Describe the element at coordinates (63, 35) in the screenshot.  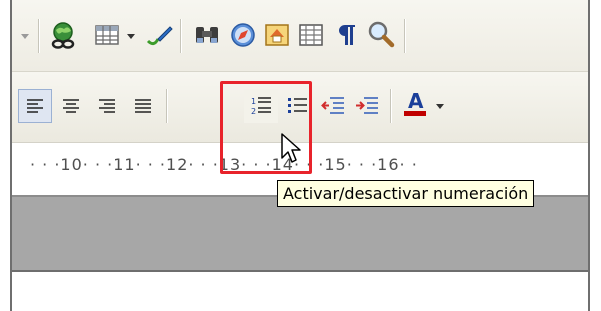
I see `hyperlink-globe-icon` at that location.